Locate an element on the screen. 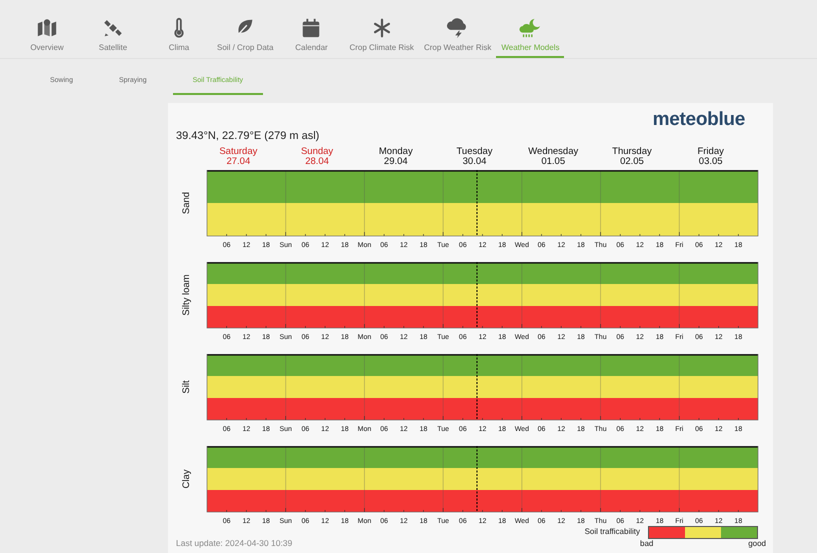 This screenshot has height=553, width=817. day-label: Saturday 27.04 is located at coordinates (238, 158).